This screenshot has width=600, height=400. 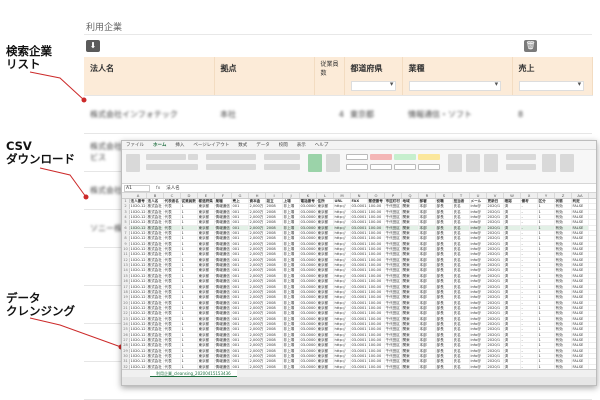 What do you see at coordinates (495, 292) in the screenshot?
I see `spreadsheet-cell: 2020/1` at bounding box center [495, 292].